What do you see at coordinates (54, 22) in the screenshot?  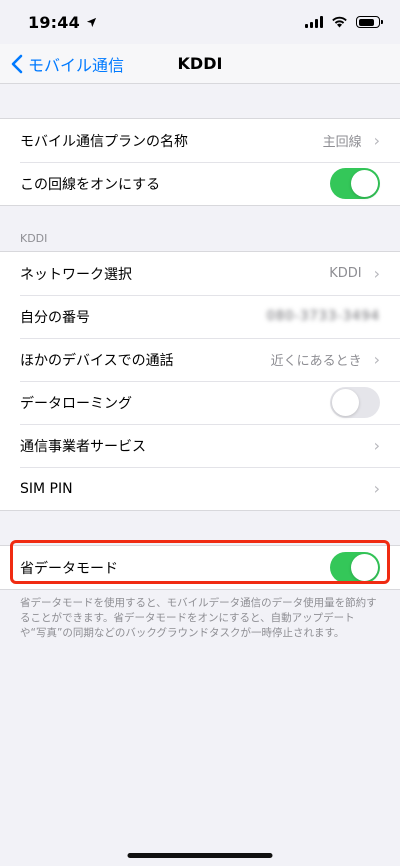 I see `status-time: 19:44` at bounding box center [54, 22].